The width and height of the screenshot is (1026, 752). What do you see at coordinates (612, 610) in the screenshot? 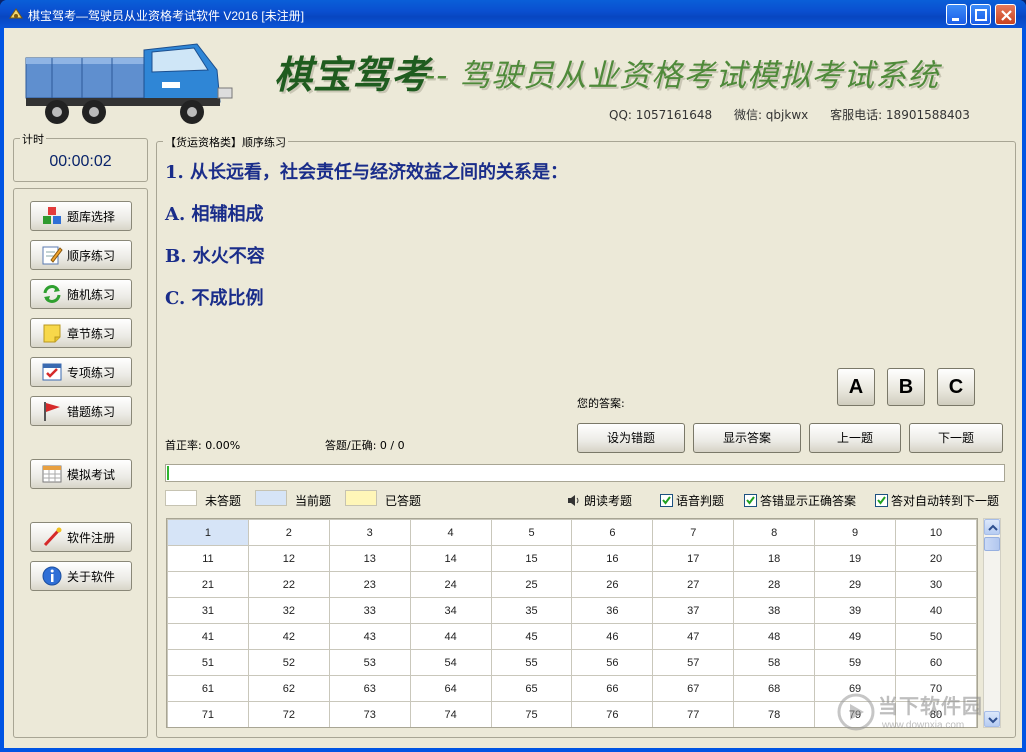
I see `question-cell: 36` at bounding box center [612, 610].